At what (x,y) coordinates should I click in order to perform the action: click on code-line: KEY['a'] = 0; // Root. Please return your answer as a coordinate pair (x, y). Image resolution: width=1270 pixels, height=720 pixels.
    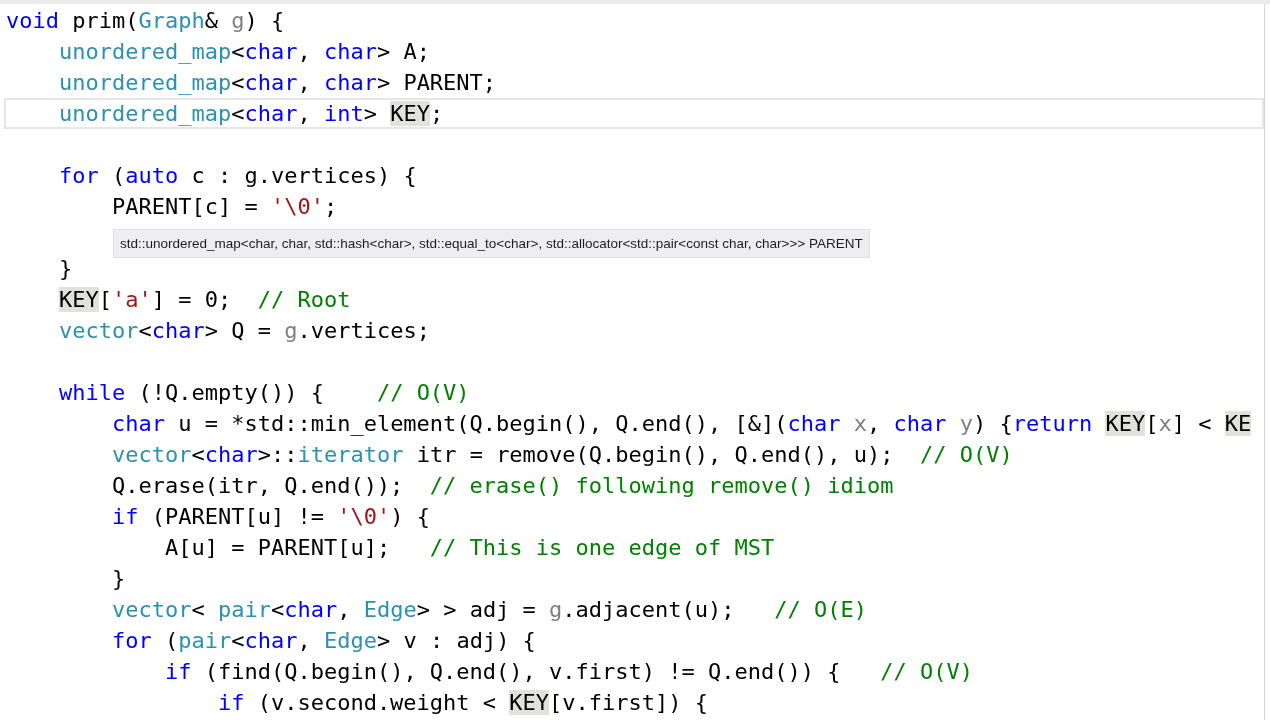
    Looking at the image, I should click on (204, 299).